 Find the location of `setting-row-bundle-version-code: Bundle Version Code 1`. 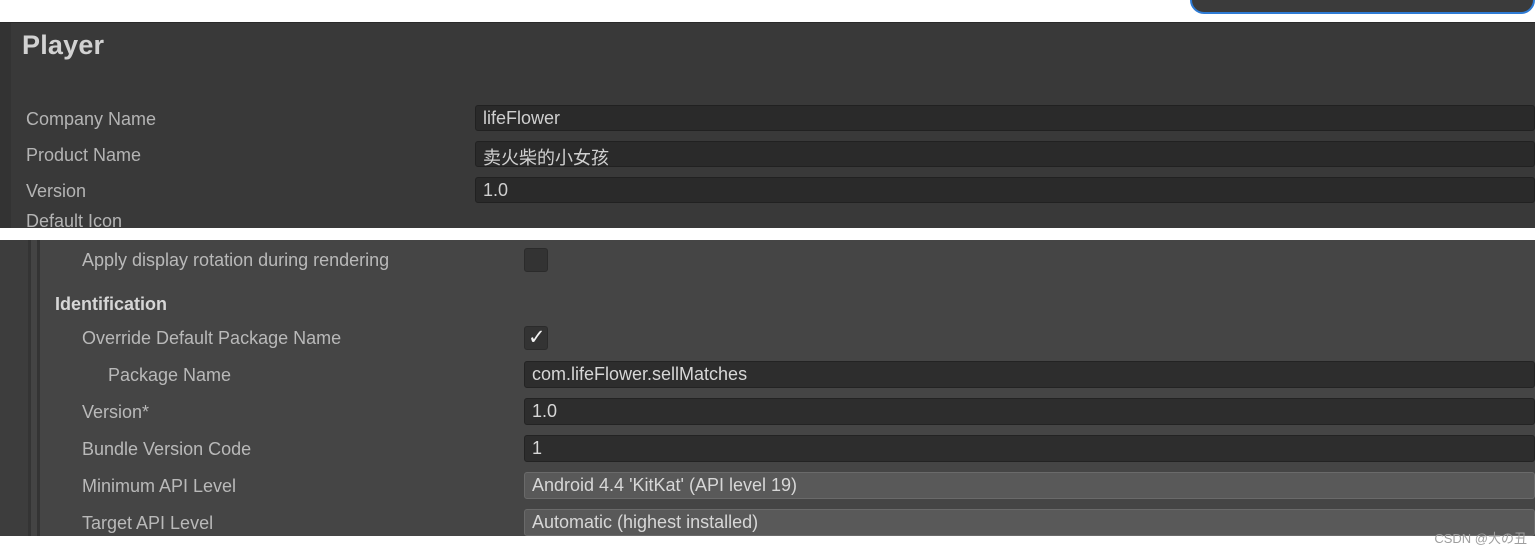

setting-row-bundle-version-code: Bundle Version Code 1 is located at coordinates (767, 451).